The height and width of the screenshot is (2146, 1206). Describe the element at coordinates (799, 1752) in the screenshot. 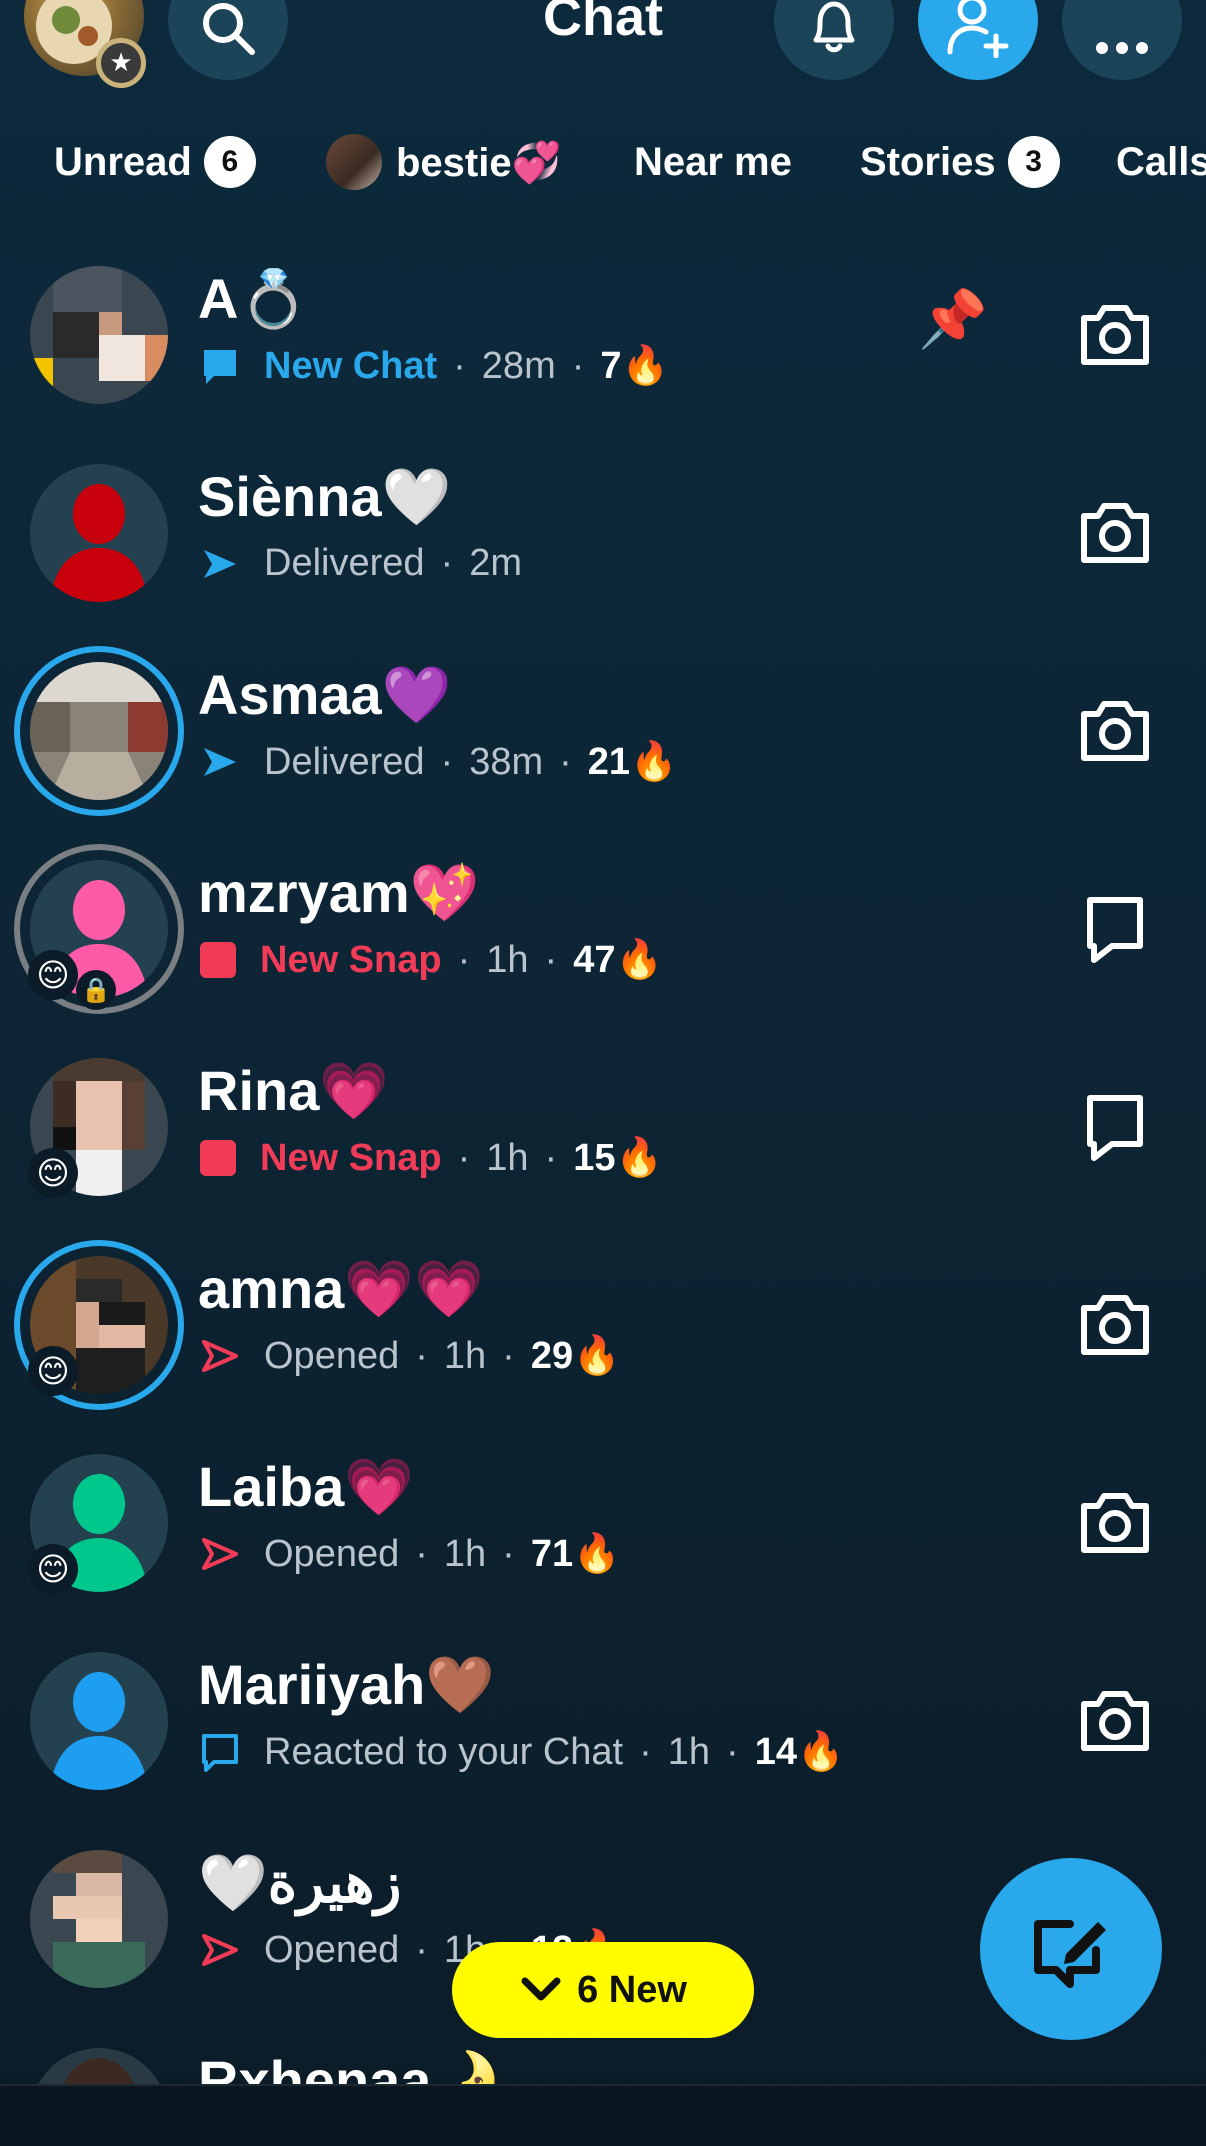

I see `streak-count: 14🔥` at that location.